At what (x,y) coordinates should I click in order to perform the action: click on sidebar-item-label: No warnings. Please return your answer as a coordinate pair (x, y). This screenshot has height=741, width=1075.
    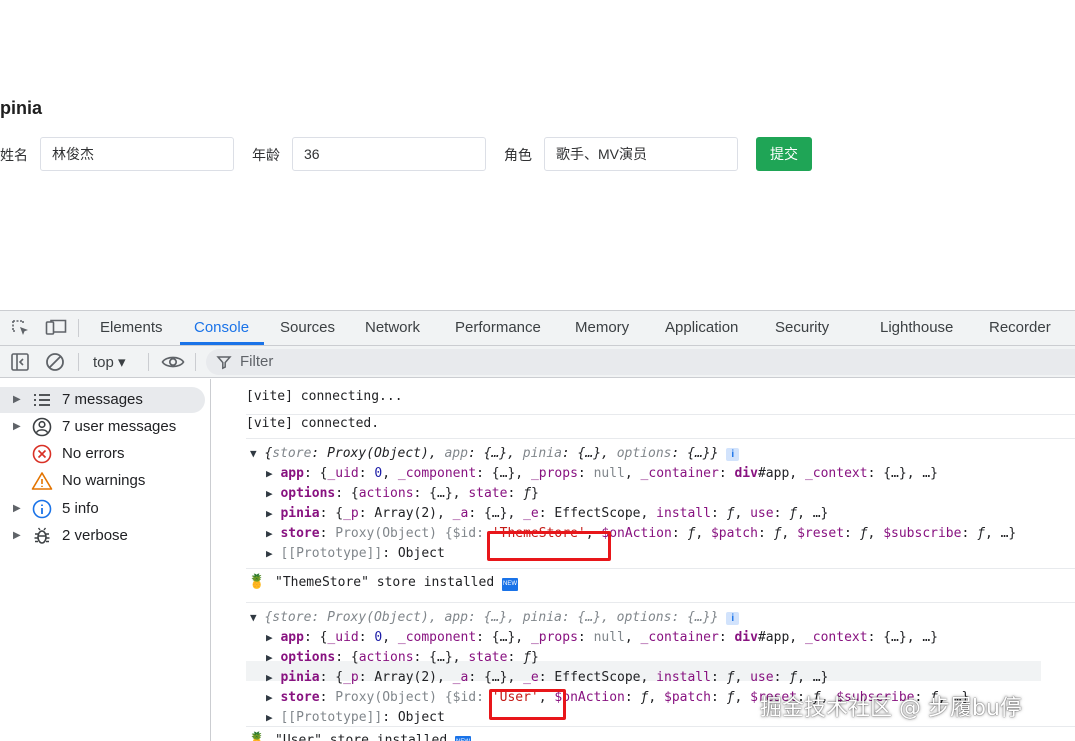
    Looking at the image, I should click on (104, 480).